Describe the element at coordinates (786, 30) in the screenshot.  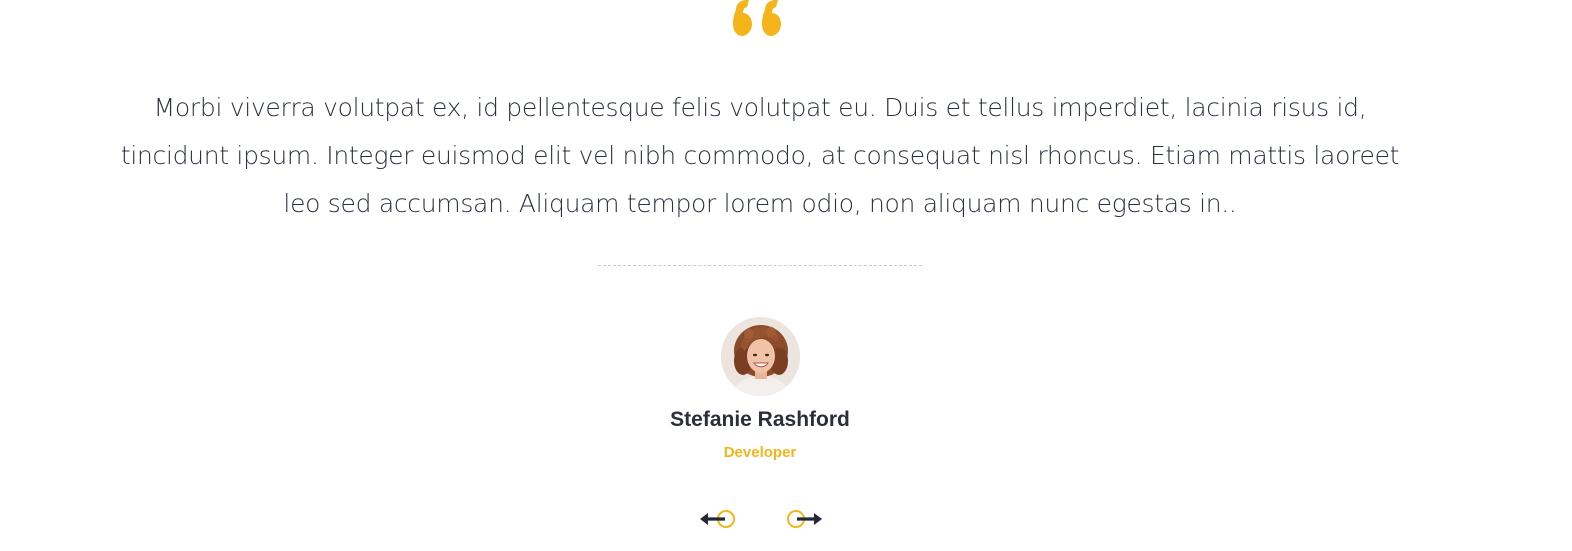
I see `quote-open-icon` at that location.